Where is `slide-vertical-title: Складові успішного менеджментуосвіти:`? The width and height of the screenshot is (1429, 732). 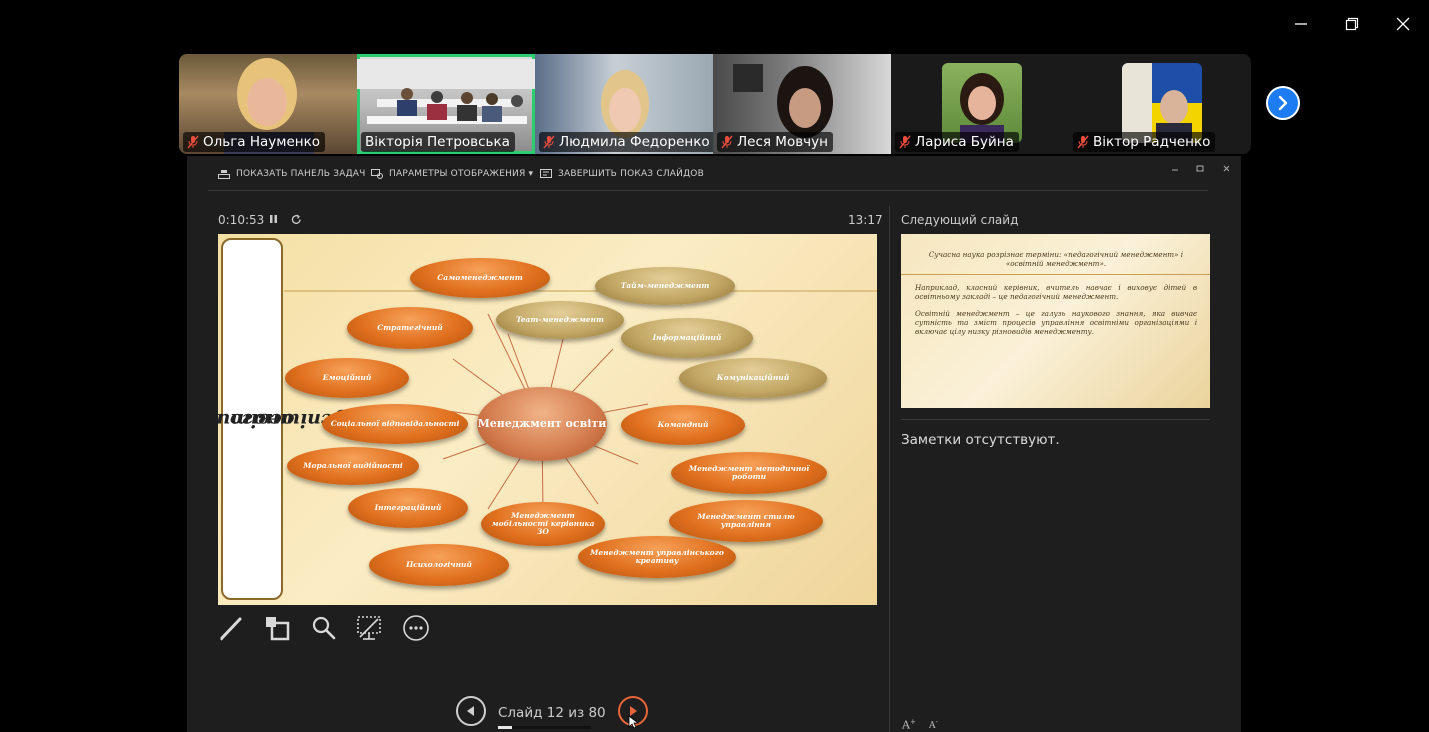
slide-vertical-title: Складові успішного менеджментуосвіти: is located at coordinates (334, 419).